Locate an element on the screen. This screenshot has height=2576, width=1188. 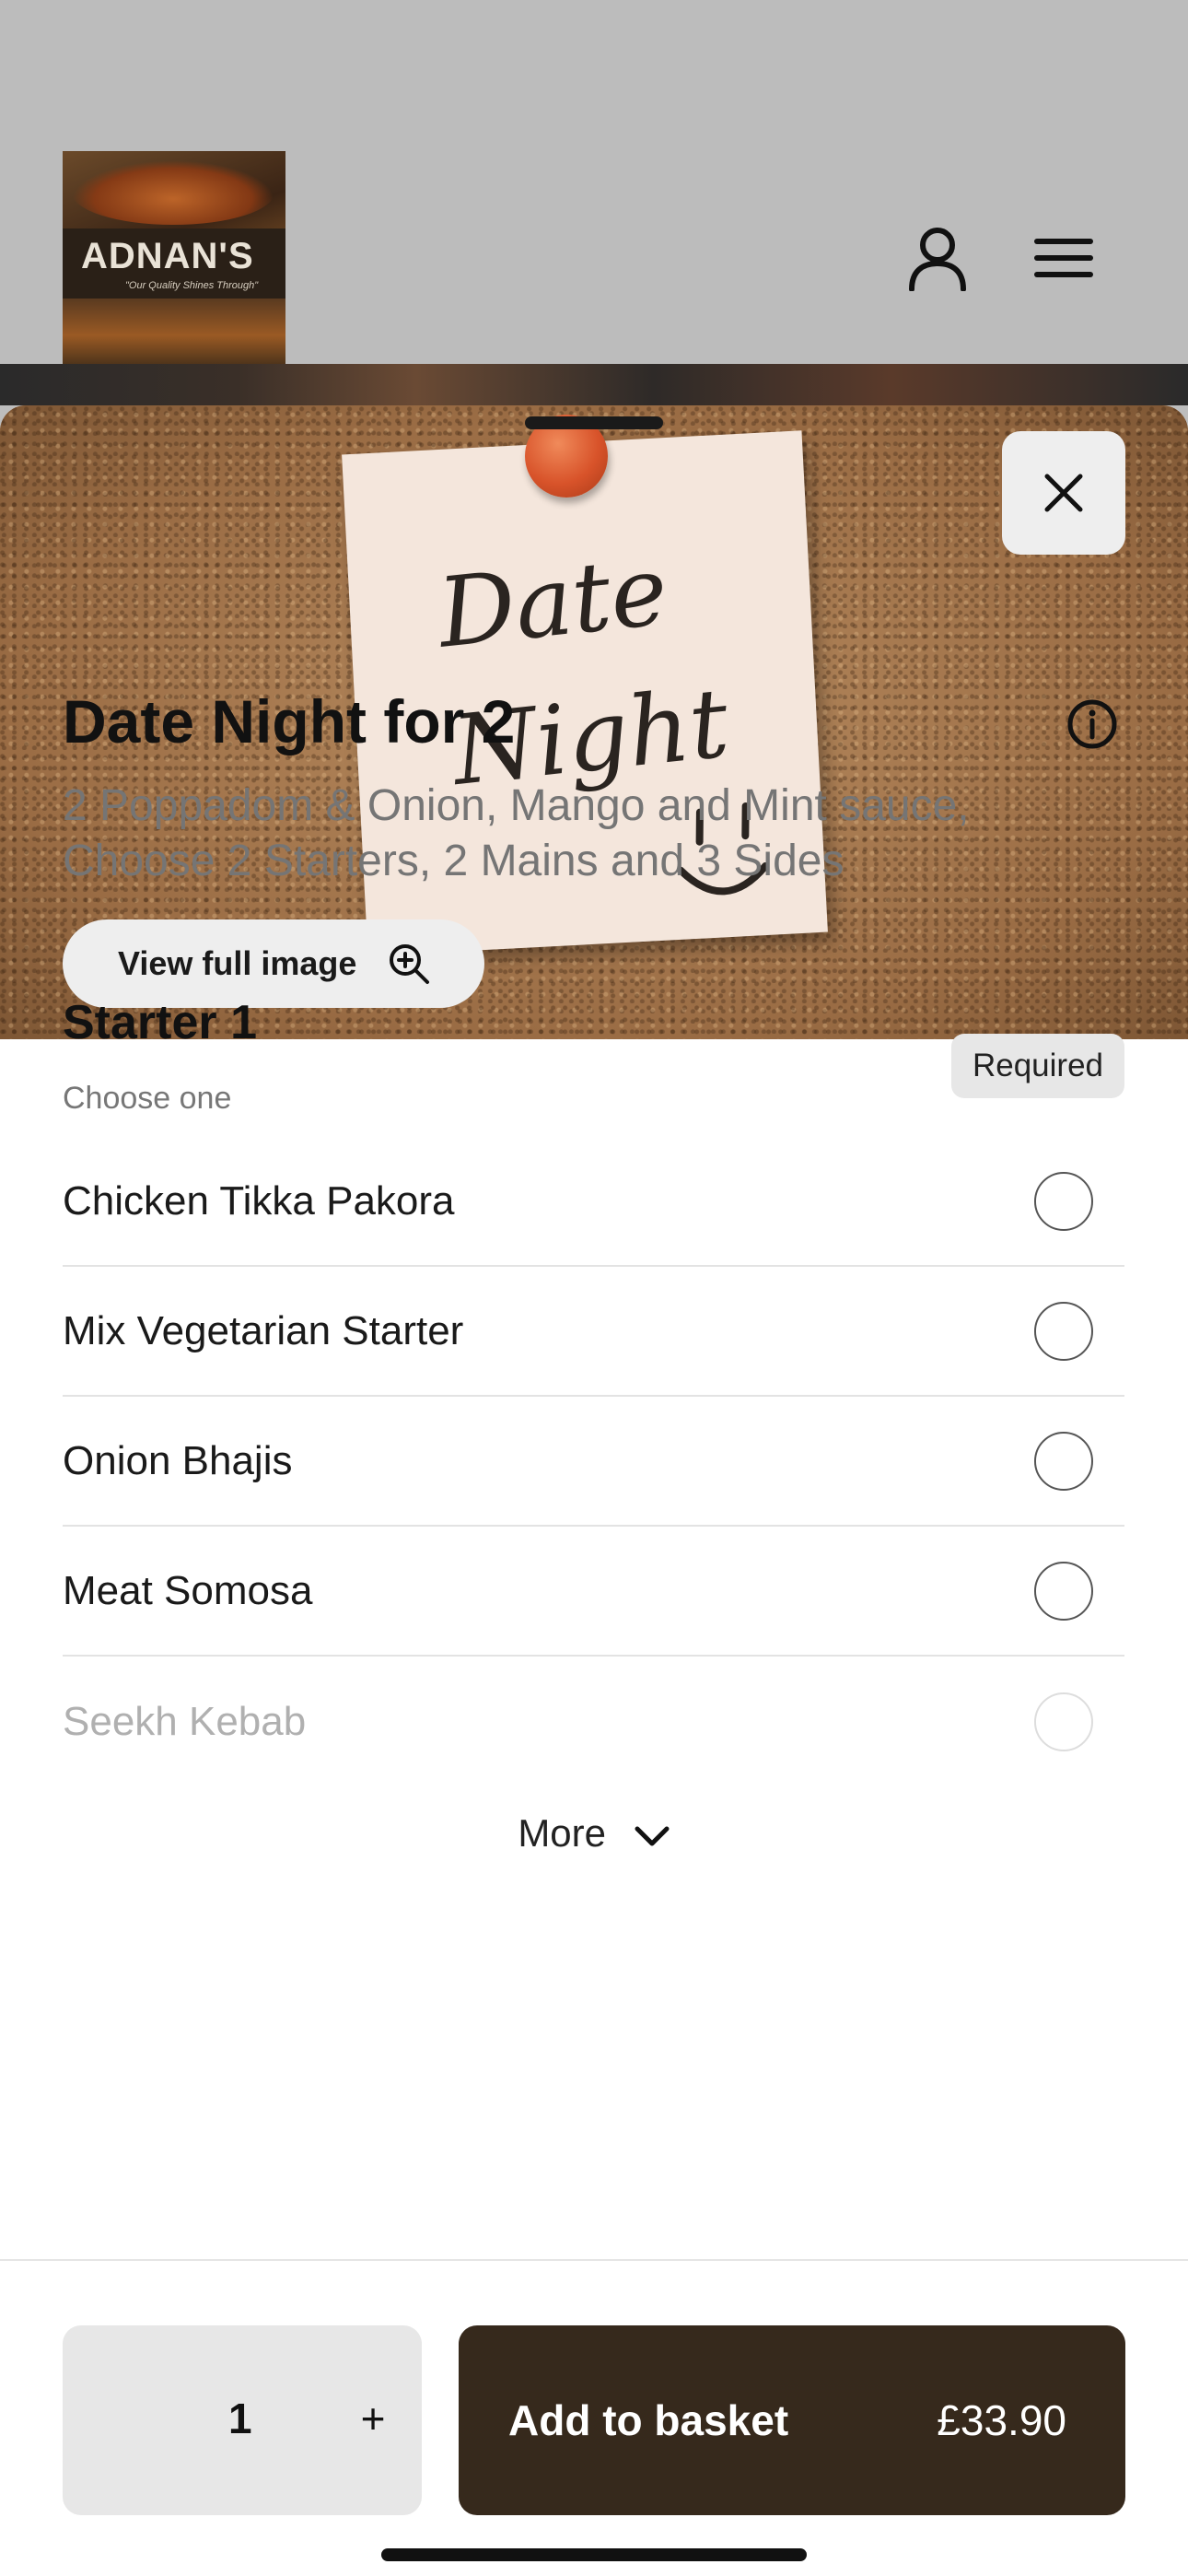
restaurant-logo: ADNAN'S "Our Quality Shines Through" is located at coordinates (174, 261).